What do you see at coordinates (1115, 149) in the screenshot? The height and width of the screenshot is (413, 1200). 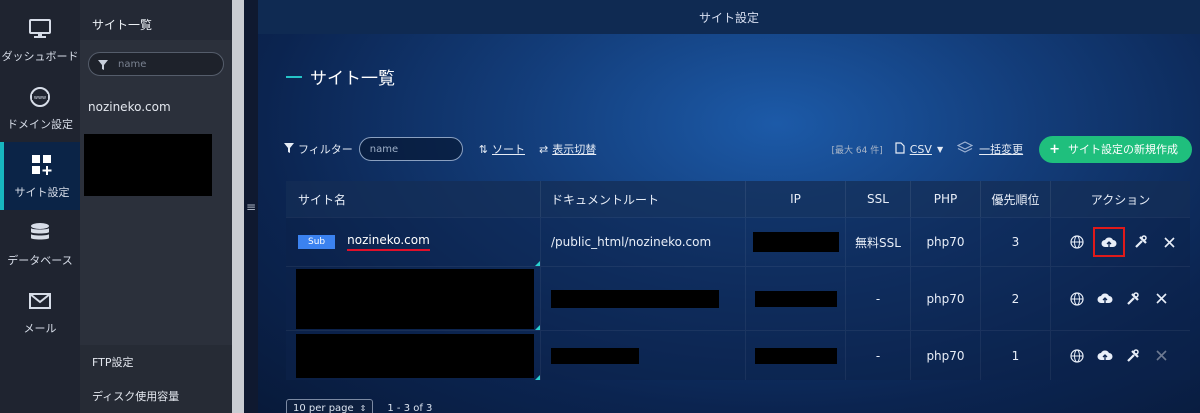 I see `new-site-setting-button: + サイト設定の新規作成` at bounding box center [1115, 149].